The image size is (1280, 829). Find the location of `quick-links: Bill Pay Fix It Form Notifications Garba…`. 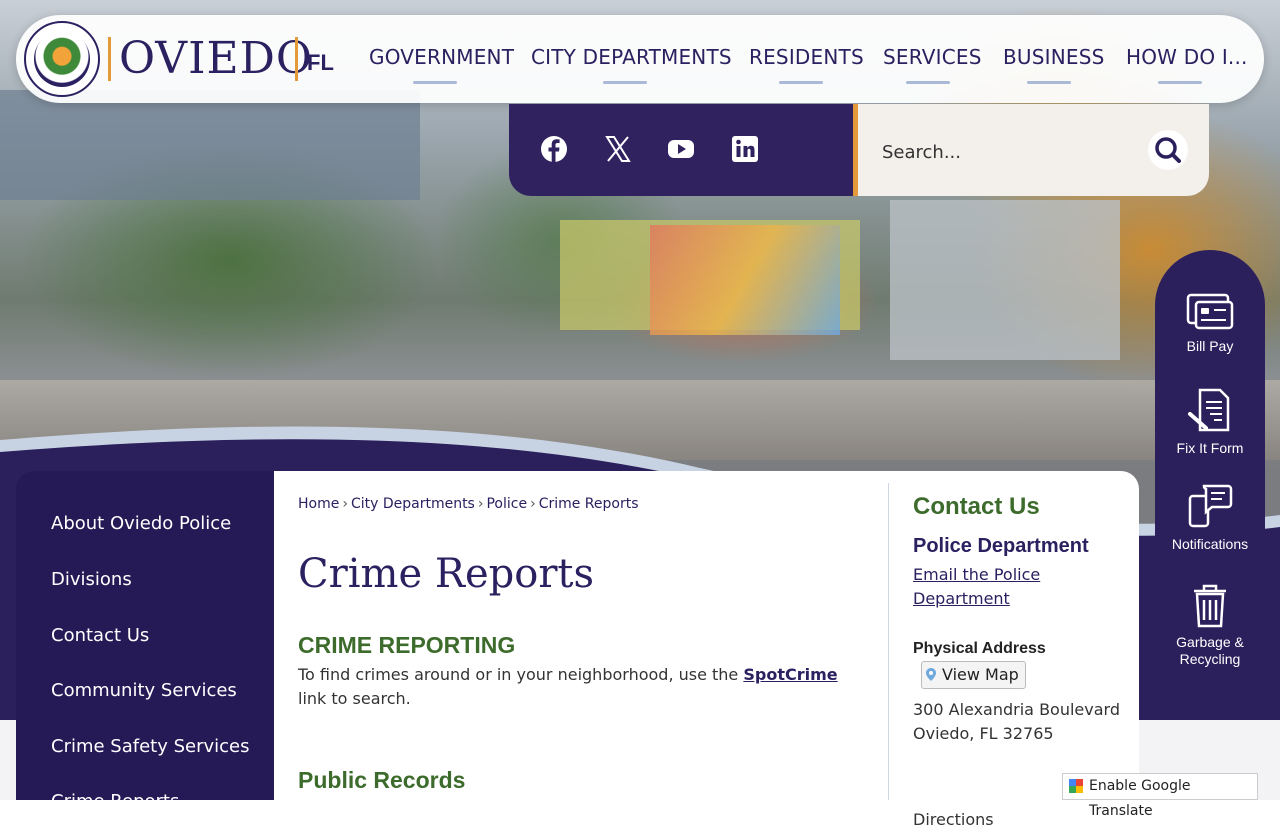

quick-links: Bill Pay Fix It Form Notifications Garba… is located at coordinates (1210, 478).